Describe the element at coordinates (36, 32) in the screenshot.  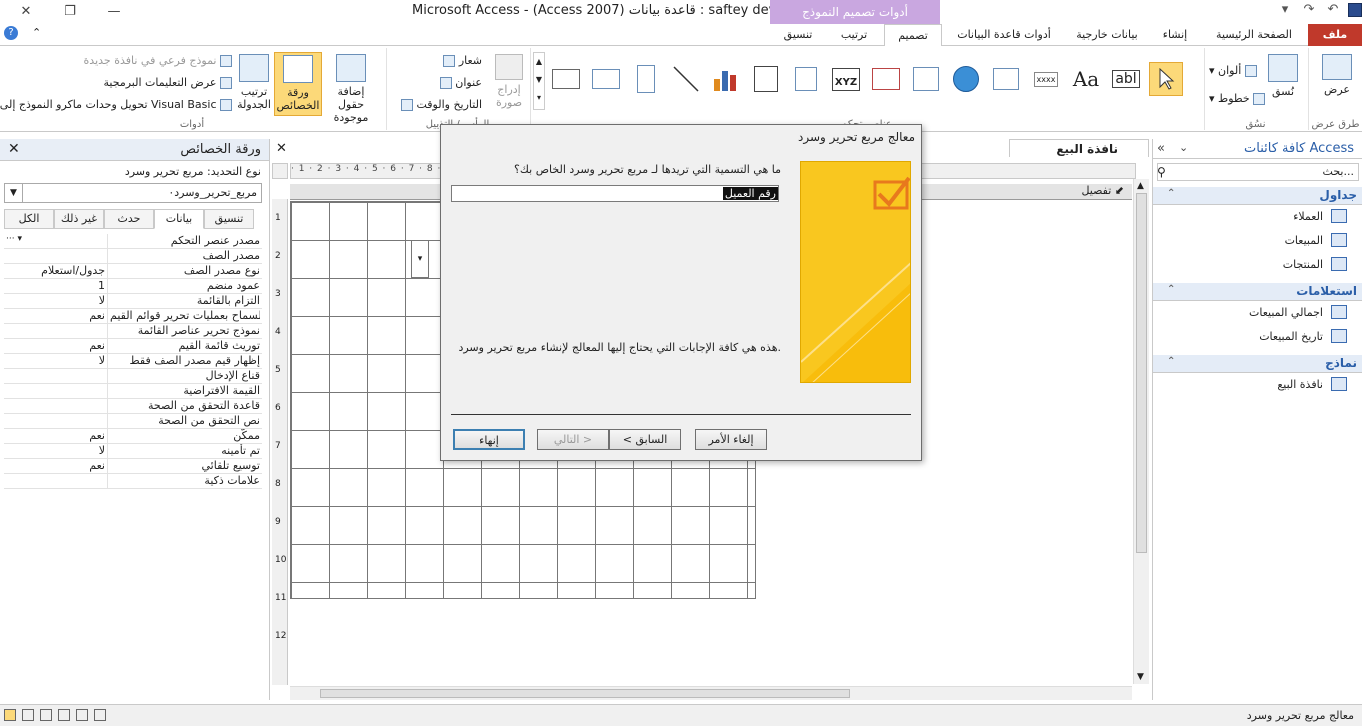
I see `ribbon-collapse-icon: ⌃` at that location.